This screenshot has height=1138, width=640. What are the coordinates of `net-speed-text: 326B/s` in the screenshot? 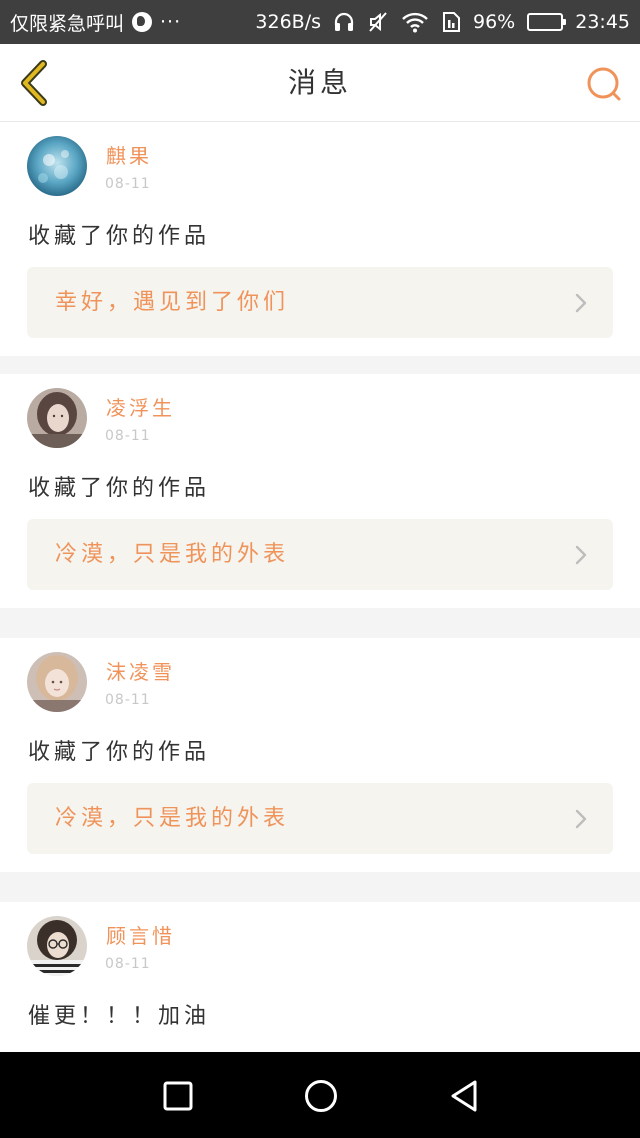 It's located at (288, 22).